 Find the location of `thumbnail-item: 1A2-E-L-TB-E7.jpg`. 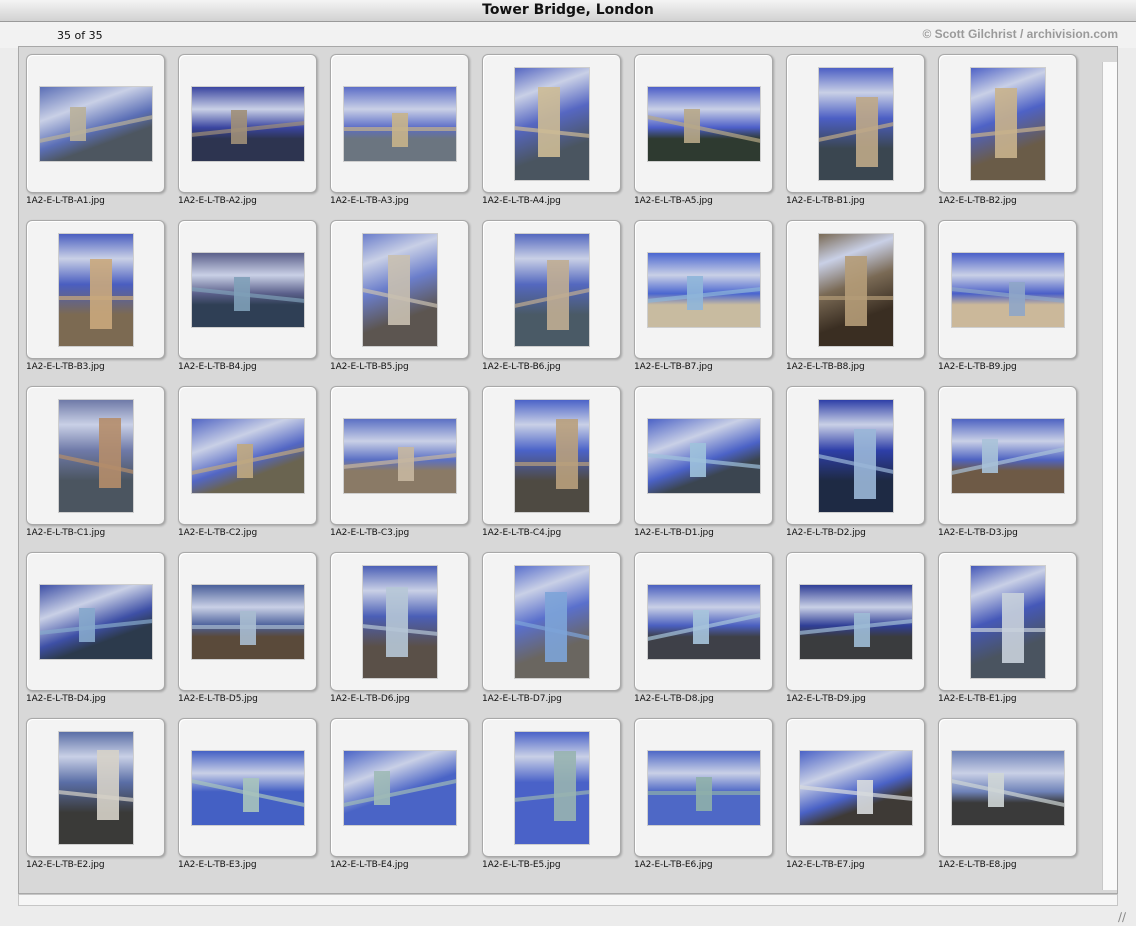

thumbnail-item: 1A2-E-L-TB-E7.jpg is located at coordinates (855, 801).